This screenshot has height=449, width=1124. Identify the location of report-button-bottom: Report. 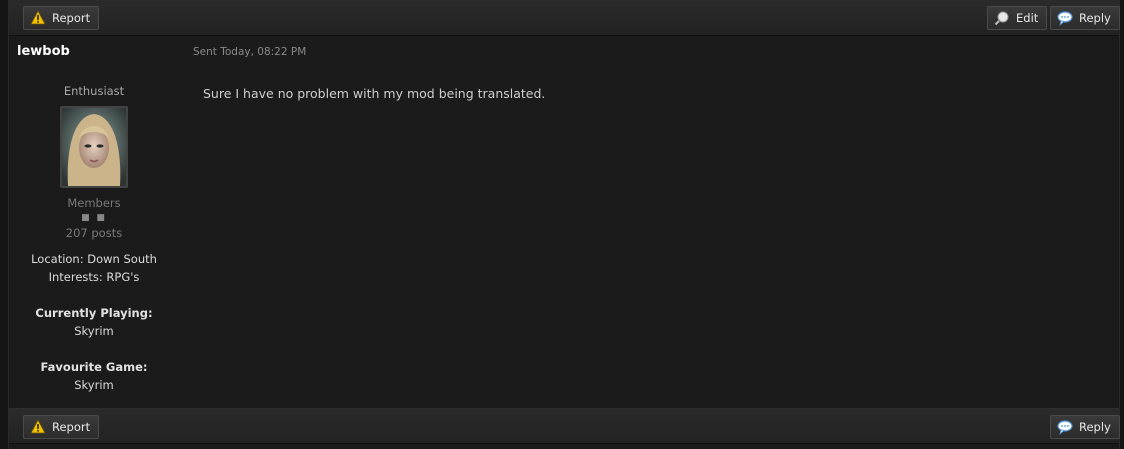
(61, 427).